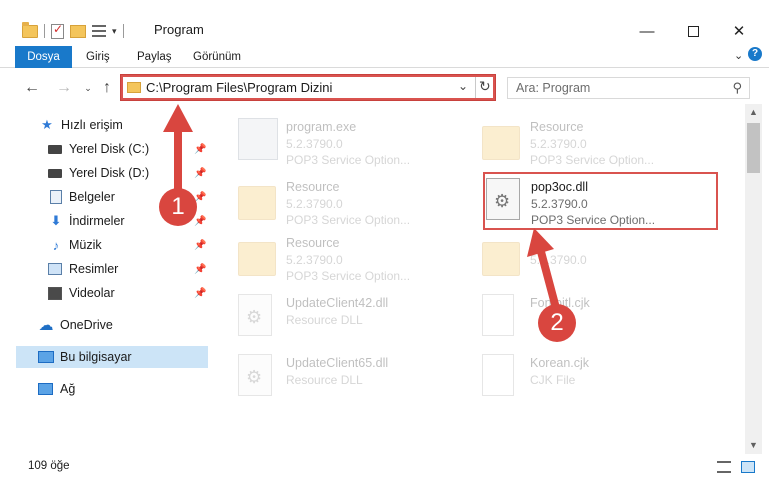 This screenshot has height=486, width=769. Describe the element at coordinates (45, 389) in the screenshot. I see `network-icon` at that location.